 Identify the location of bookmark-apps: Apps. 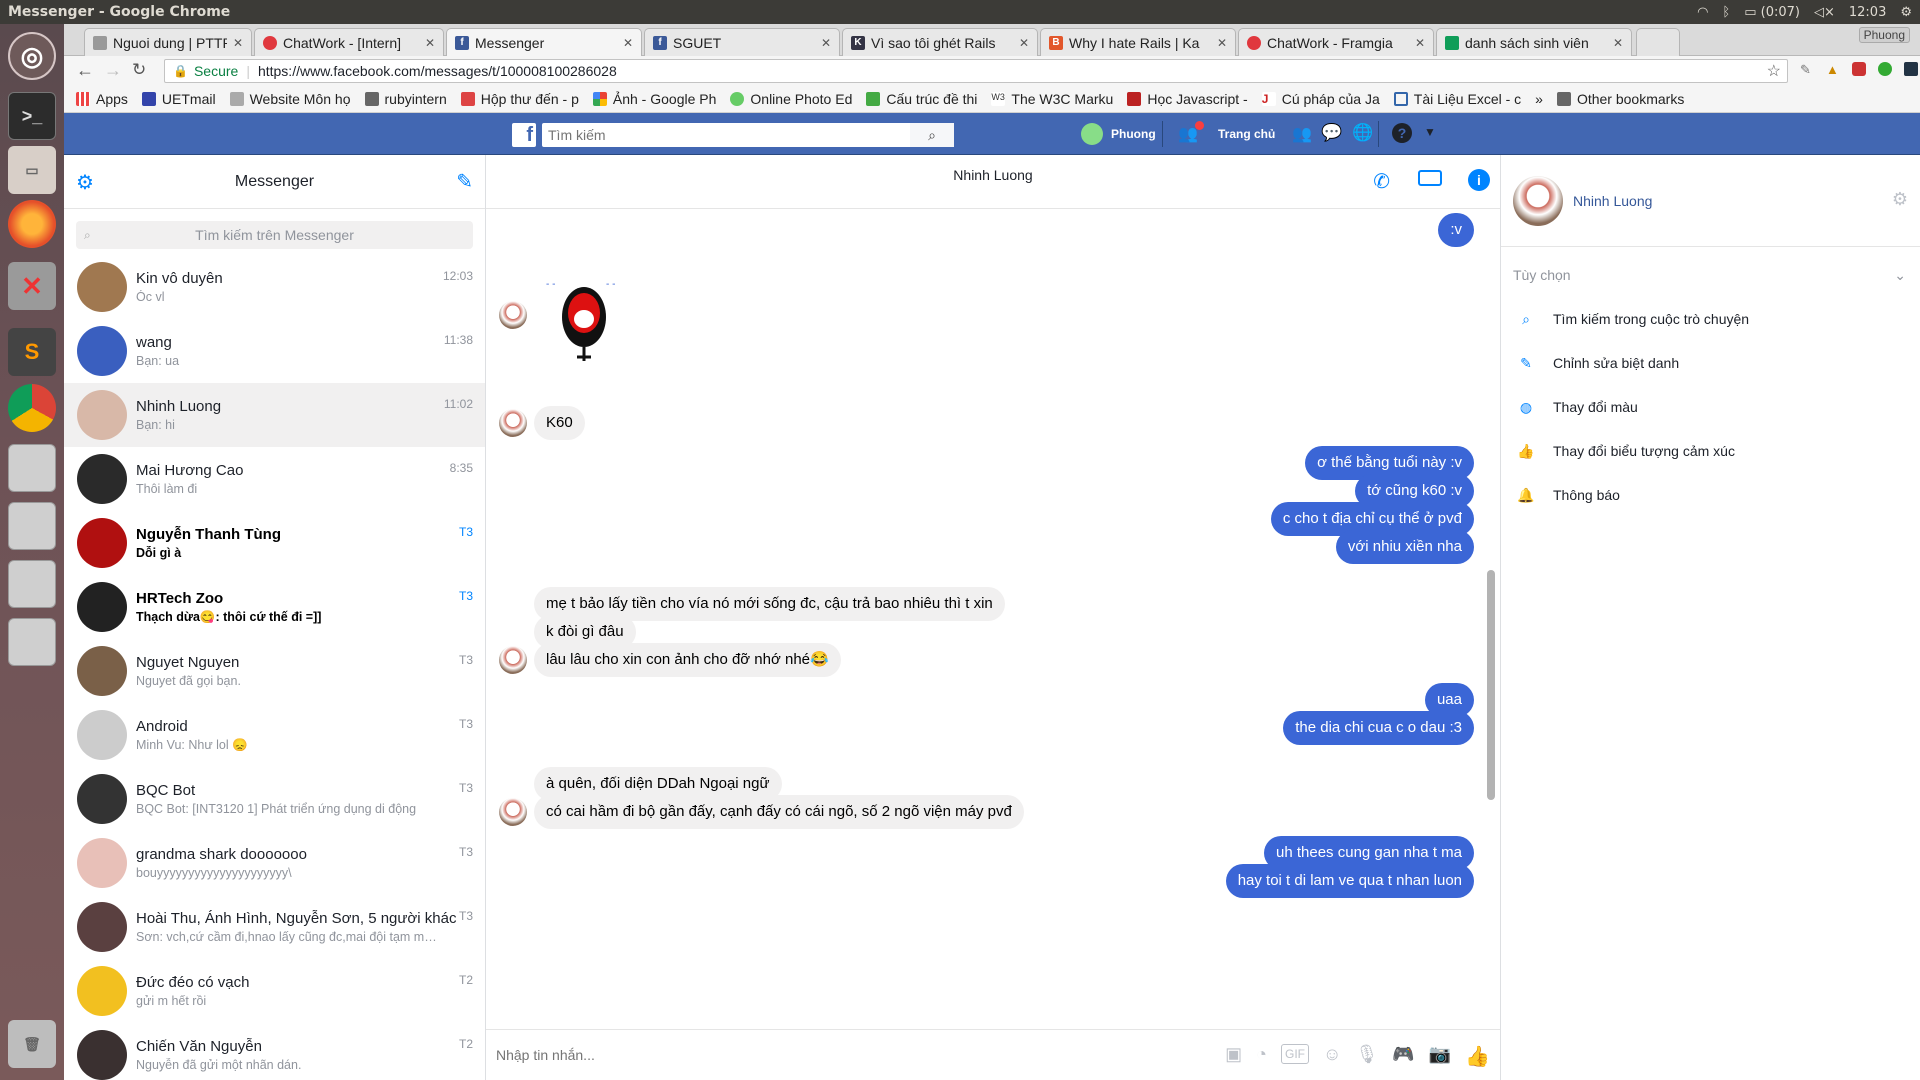
(102, 99).